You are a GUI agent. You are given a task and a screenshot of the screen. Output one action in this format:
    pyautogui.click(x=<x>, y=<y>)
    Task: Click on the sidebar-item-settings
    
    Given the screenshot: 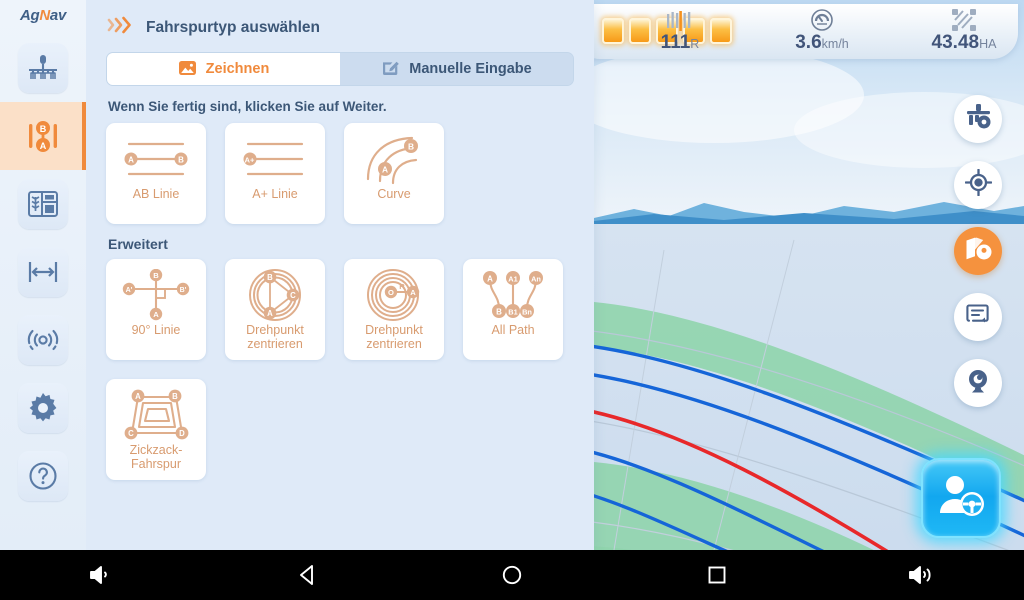 What is the action you would take?
    pyautogui.click(x=43, y=408)
    